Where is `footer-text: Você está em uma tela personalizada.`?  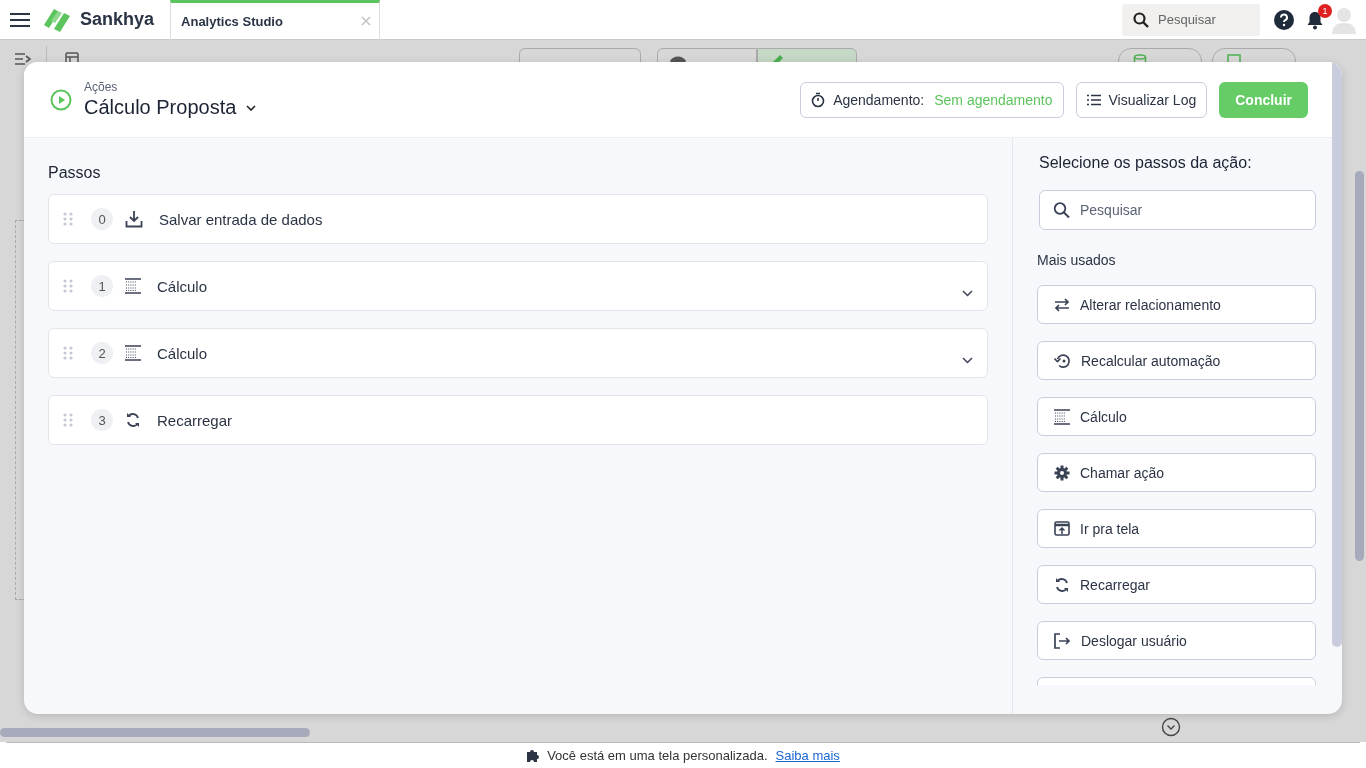 footer-text: Você está em uma tela personalizada. is located at coordinates (657, 755).